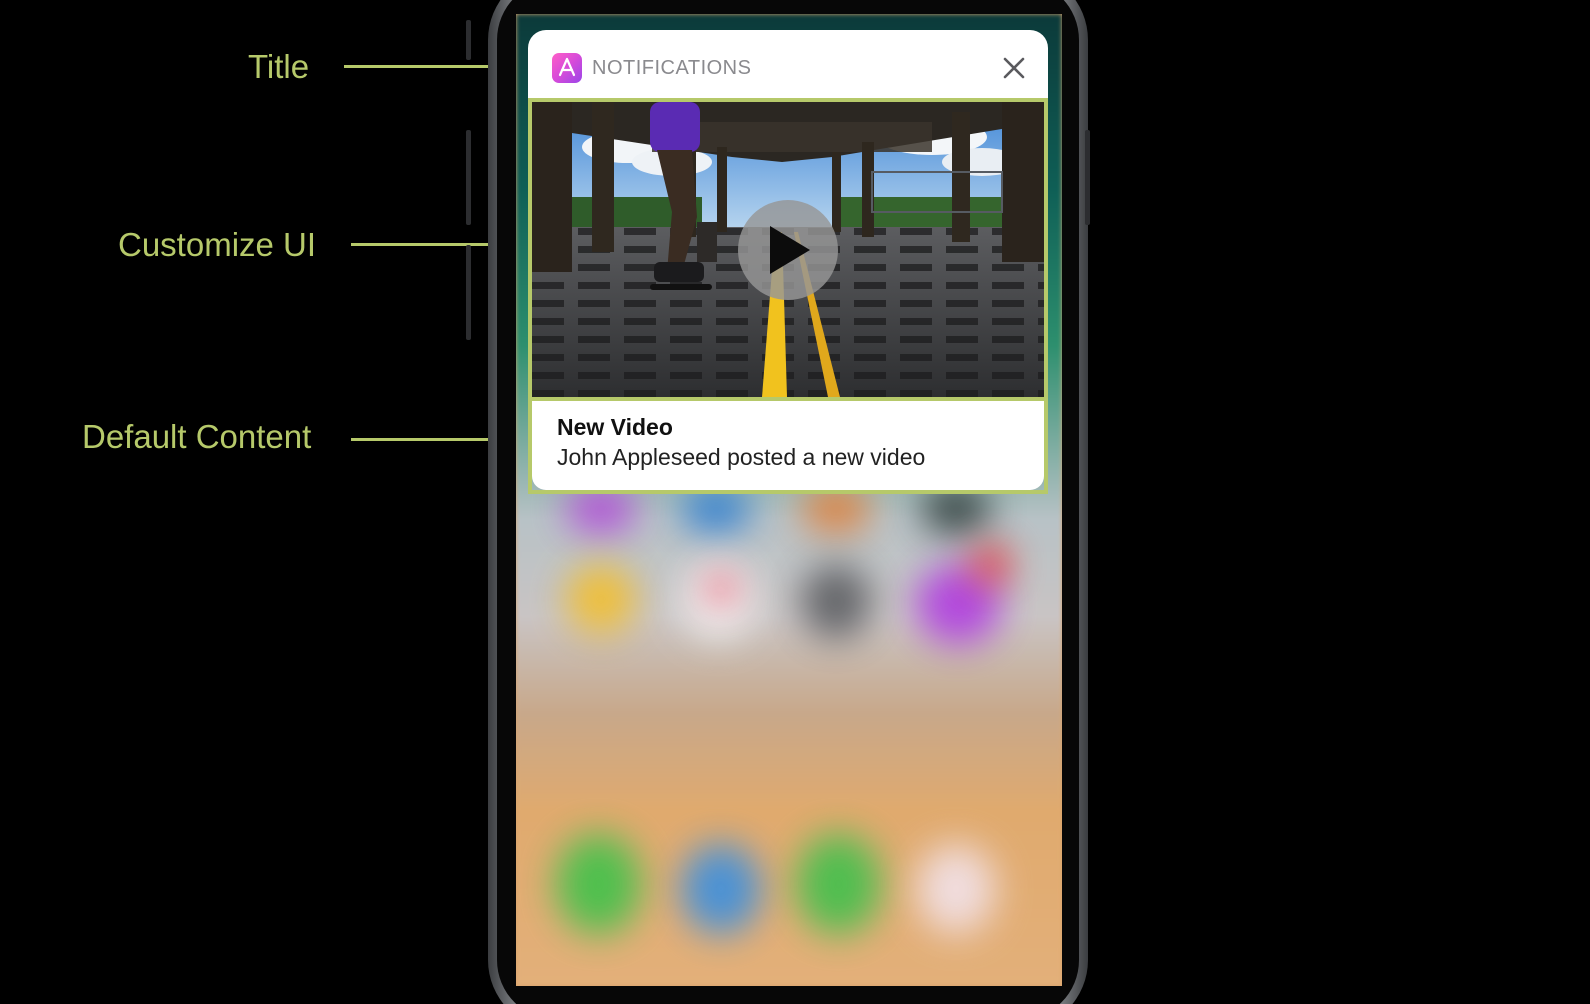  I want to click on close-icon, so click(1014, 68).